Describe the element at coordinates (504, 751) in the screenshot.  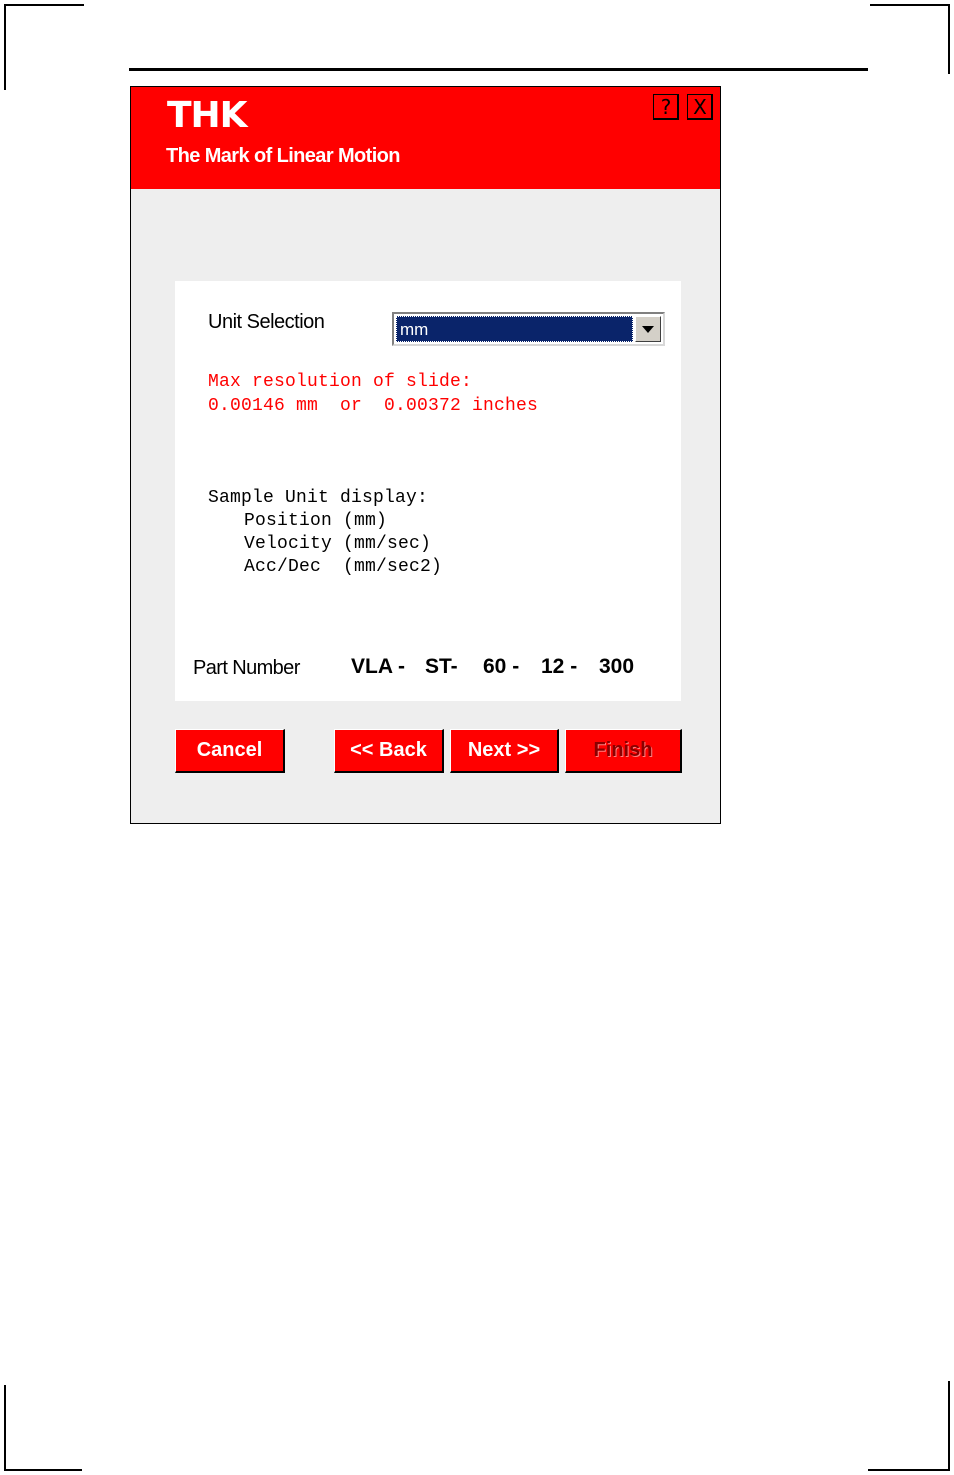
I see `next-button: Next >>` at that location.